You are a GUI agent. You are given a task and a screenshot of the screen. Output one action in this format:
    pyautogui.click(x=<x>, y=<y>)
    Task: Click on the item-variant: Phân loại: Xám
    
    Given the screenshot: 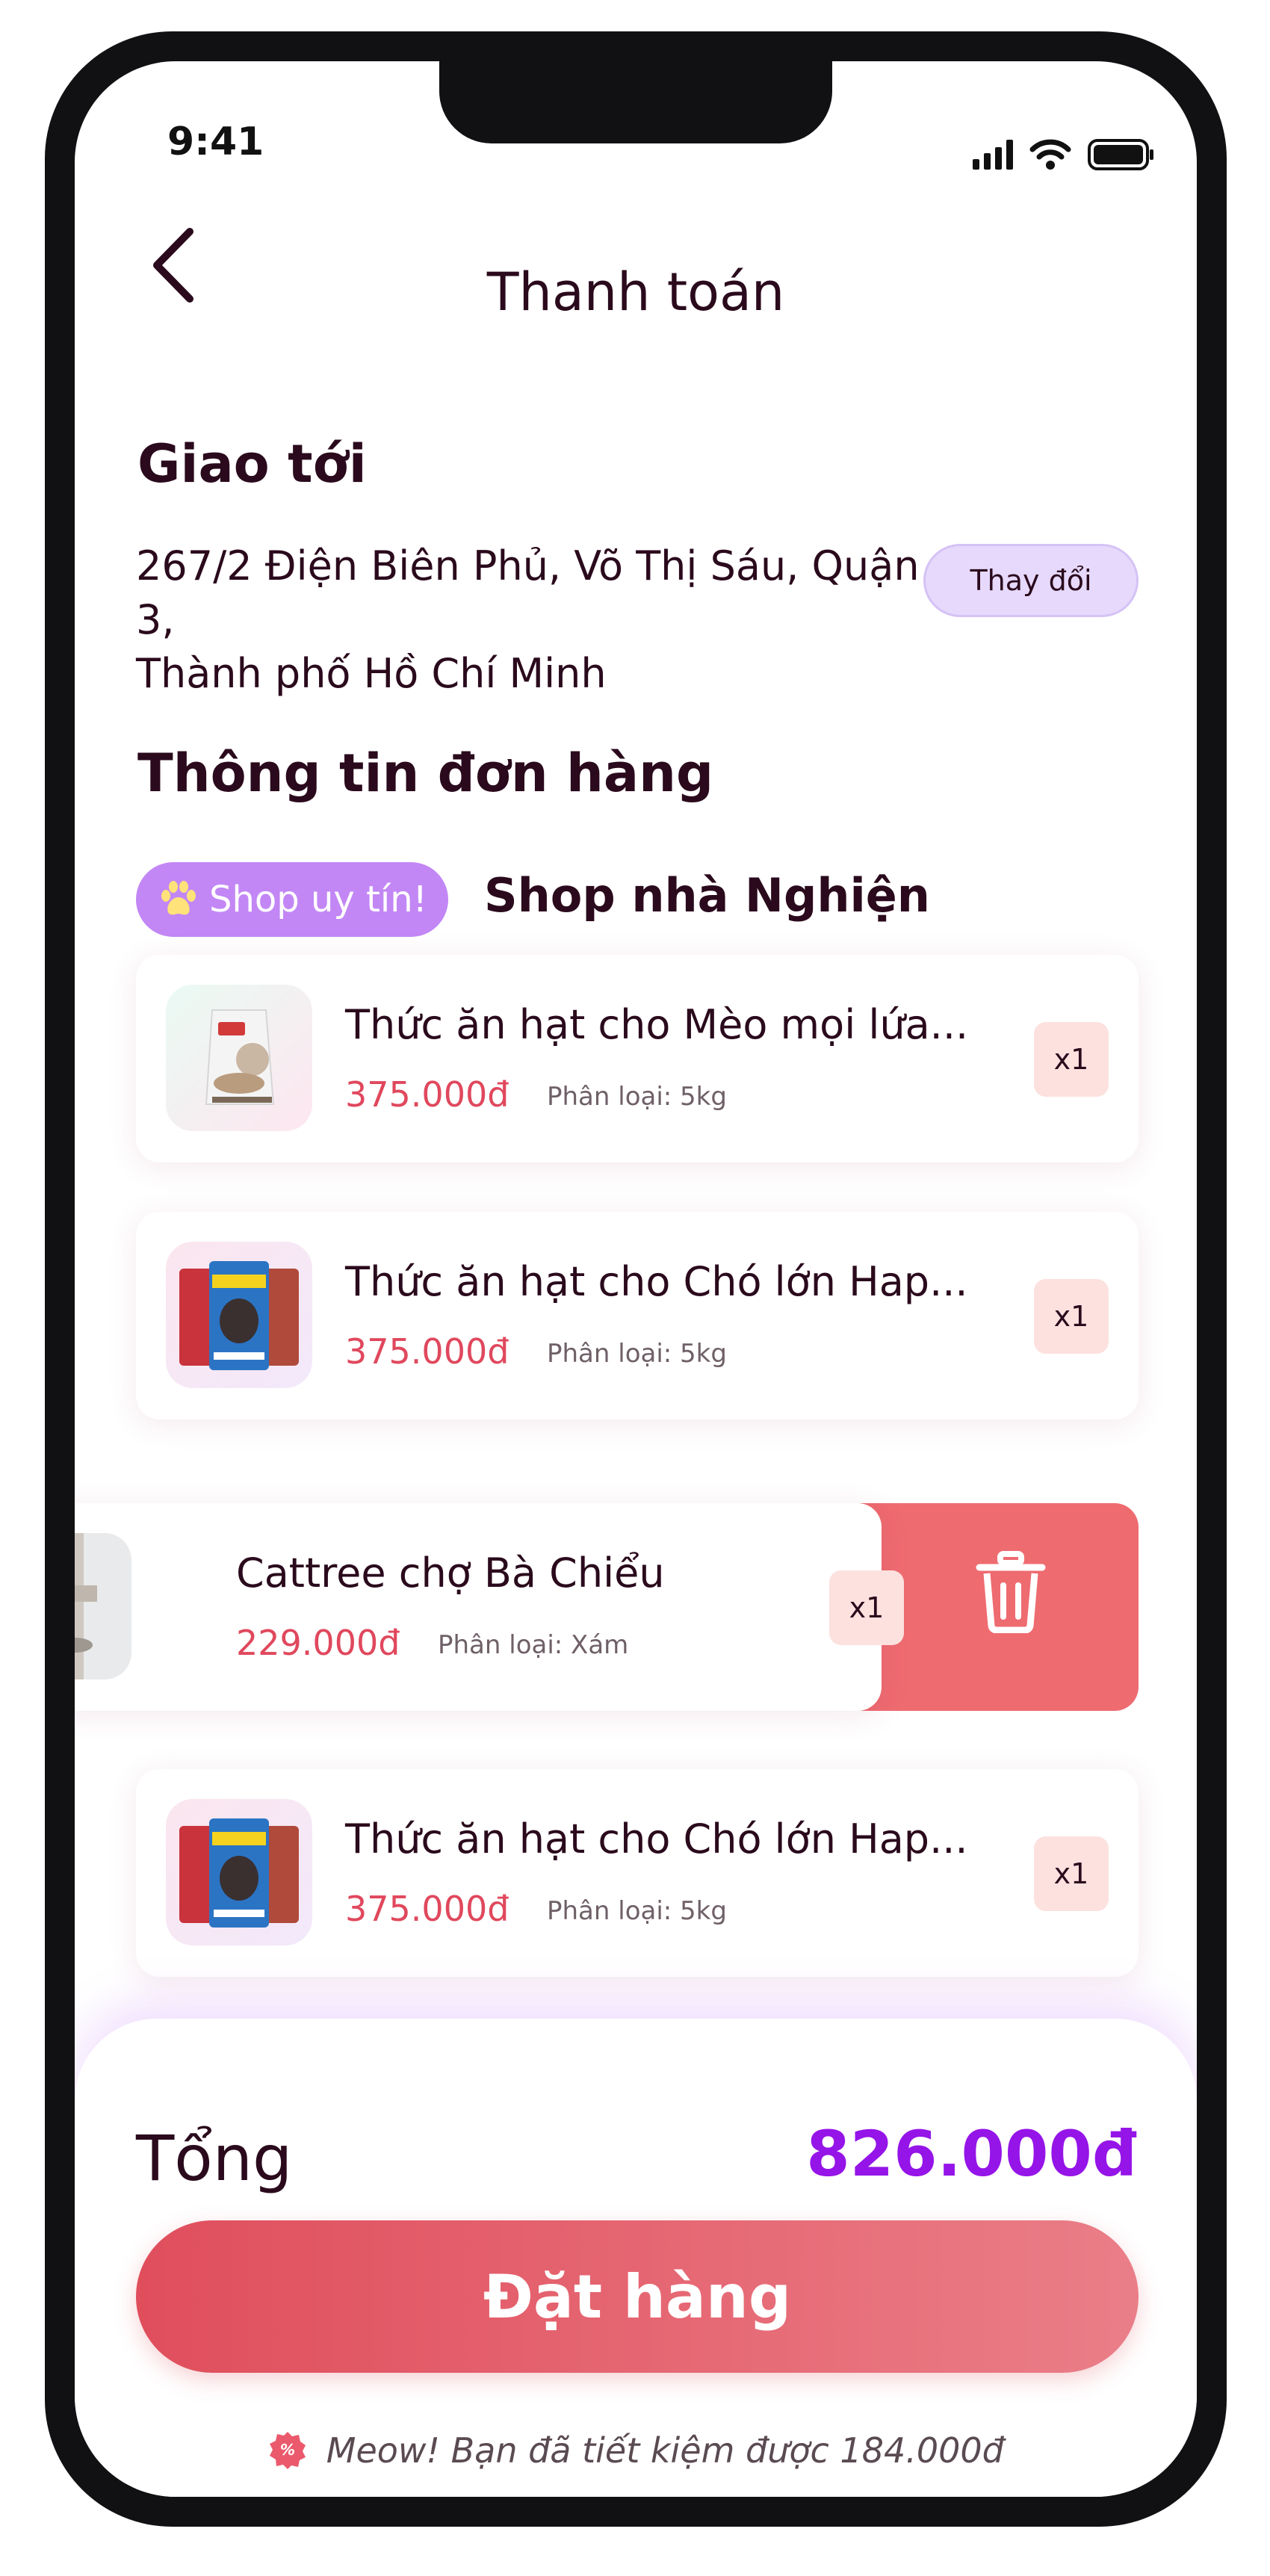 What is the action you would take?
    pyautogui.click(x=534, y=1645)
    